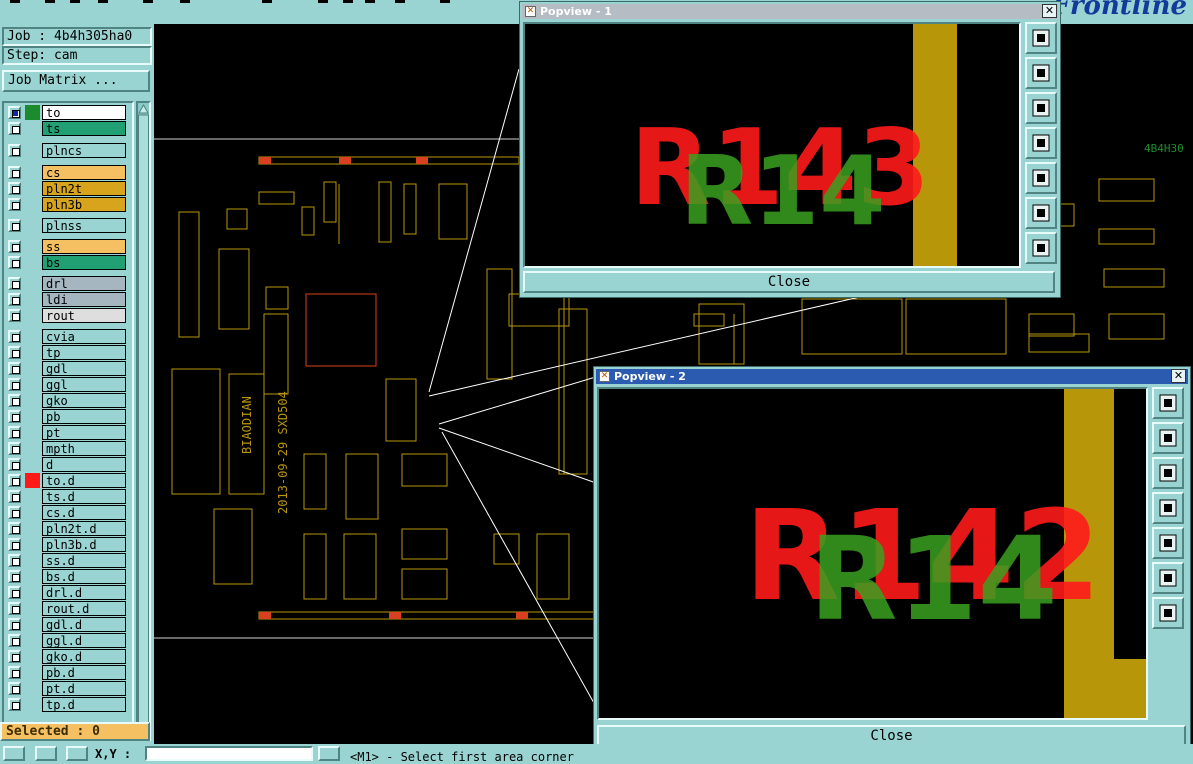 This screenshot has height=764, width=1193. Describe the element at coordinates (1041, 248) in the screenshot. I see `zoom-out-icon` at that location.